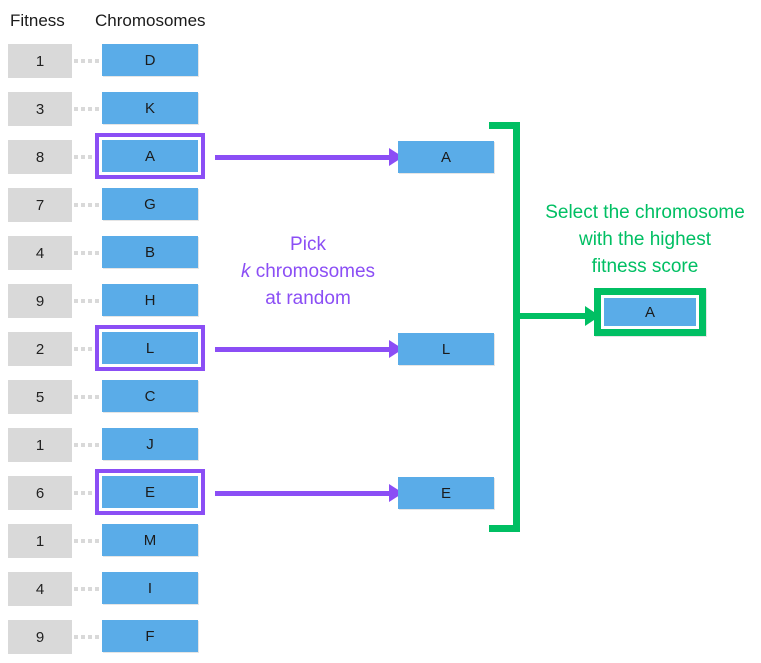 The width and height of the screenshot is (761, 663). I want to click on picked-chromosome-cell: E, so click(446, 493).